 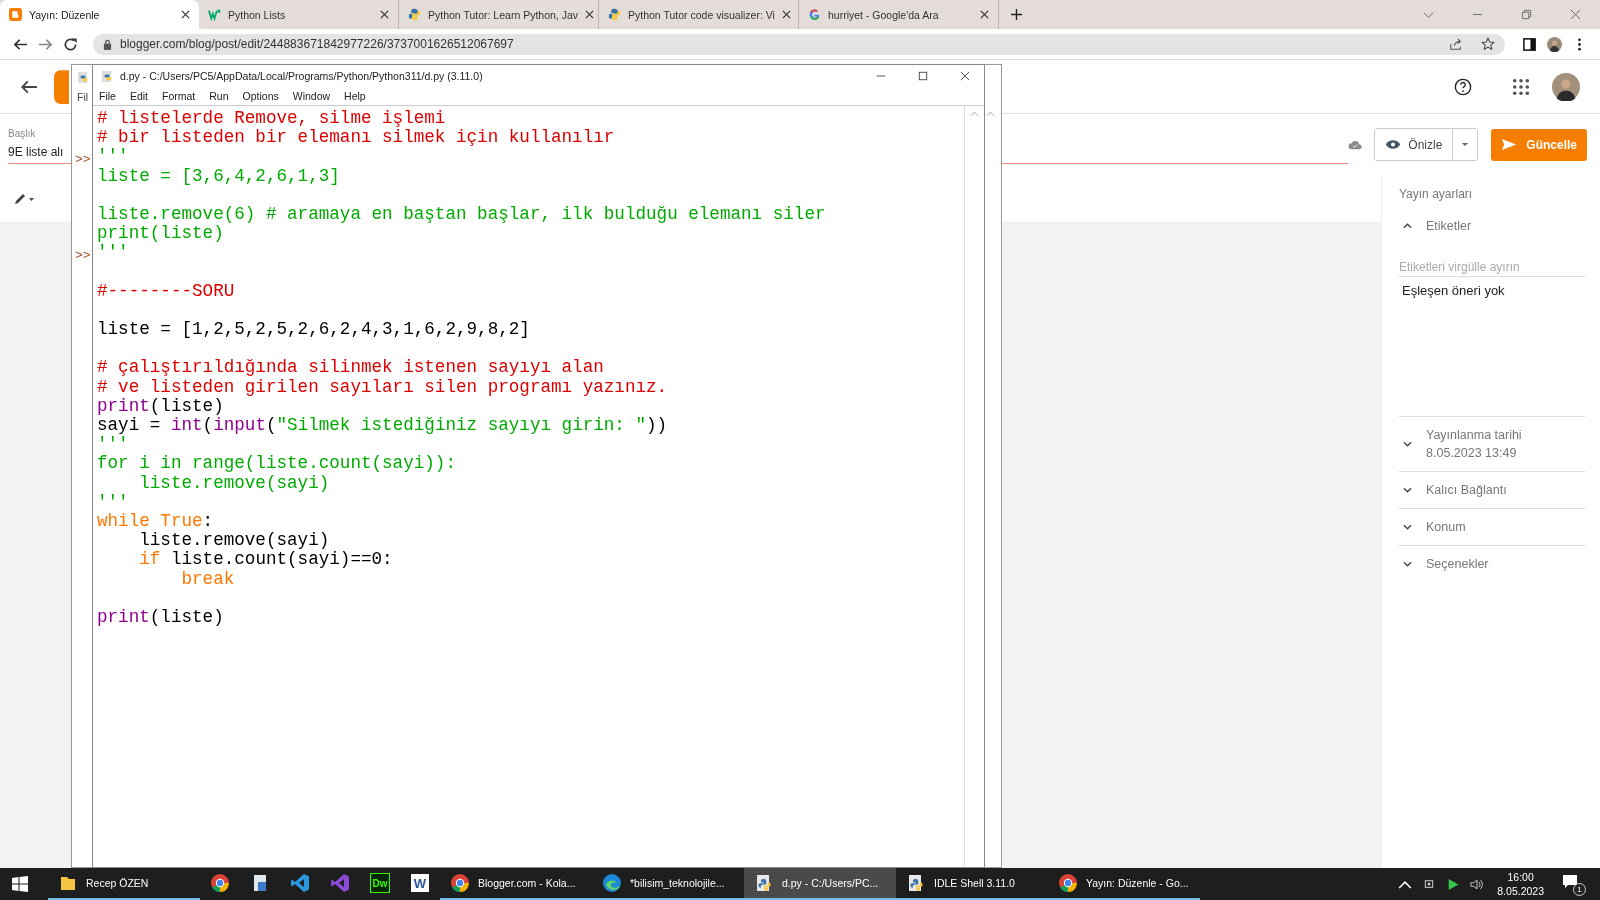 What do you see at coordinates (972, 884) in the screenshot?
I see `taskbar-item: IDLE Shell 3.11.0` at bounding box center [972, 884].